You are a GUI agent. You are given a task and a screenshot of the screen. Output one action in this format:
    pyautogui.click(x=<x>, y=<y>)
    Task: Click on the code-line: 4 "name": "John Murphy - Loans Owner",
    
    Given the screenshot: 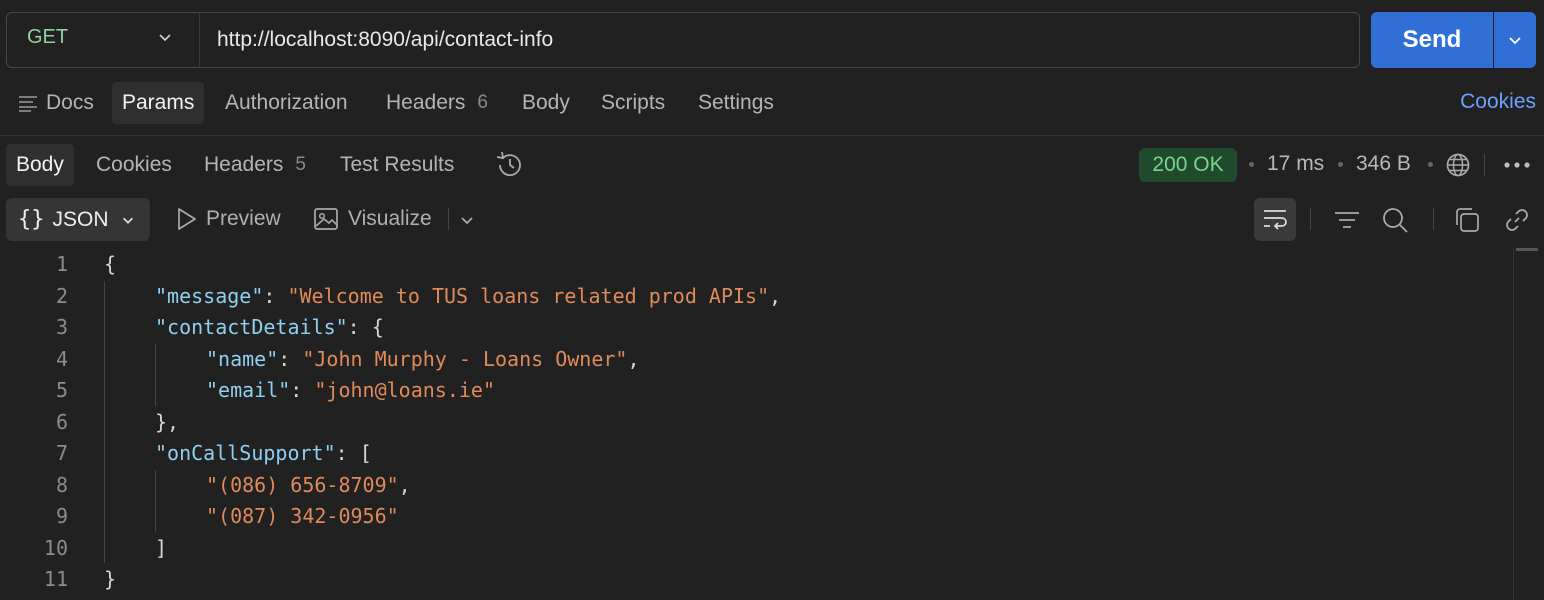 What is the action you would take?
    pyautogui.click(x=750, y=359)
    